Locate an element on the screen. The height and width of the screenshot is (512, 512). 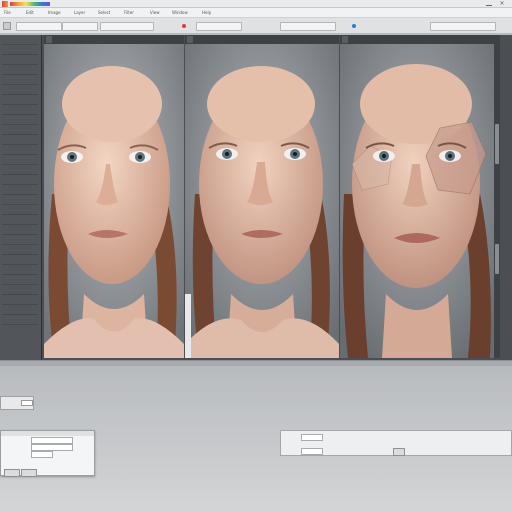
menu-item-layer: Layer is located at coordinates (79, 13).